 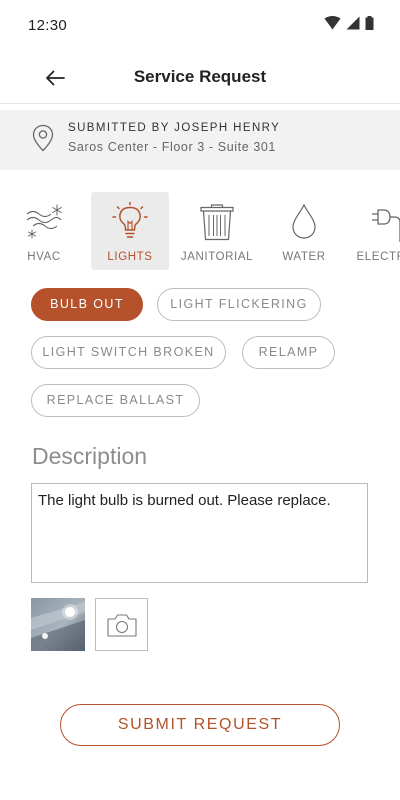 I want to click on page-title: Service Request, so click(x=200, y=76).